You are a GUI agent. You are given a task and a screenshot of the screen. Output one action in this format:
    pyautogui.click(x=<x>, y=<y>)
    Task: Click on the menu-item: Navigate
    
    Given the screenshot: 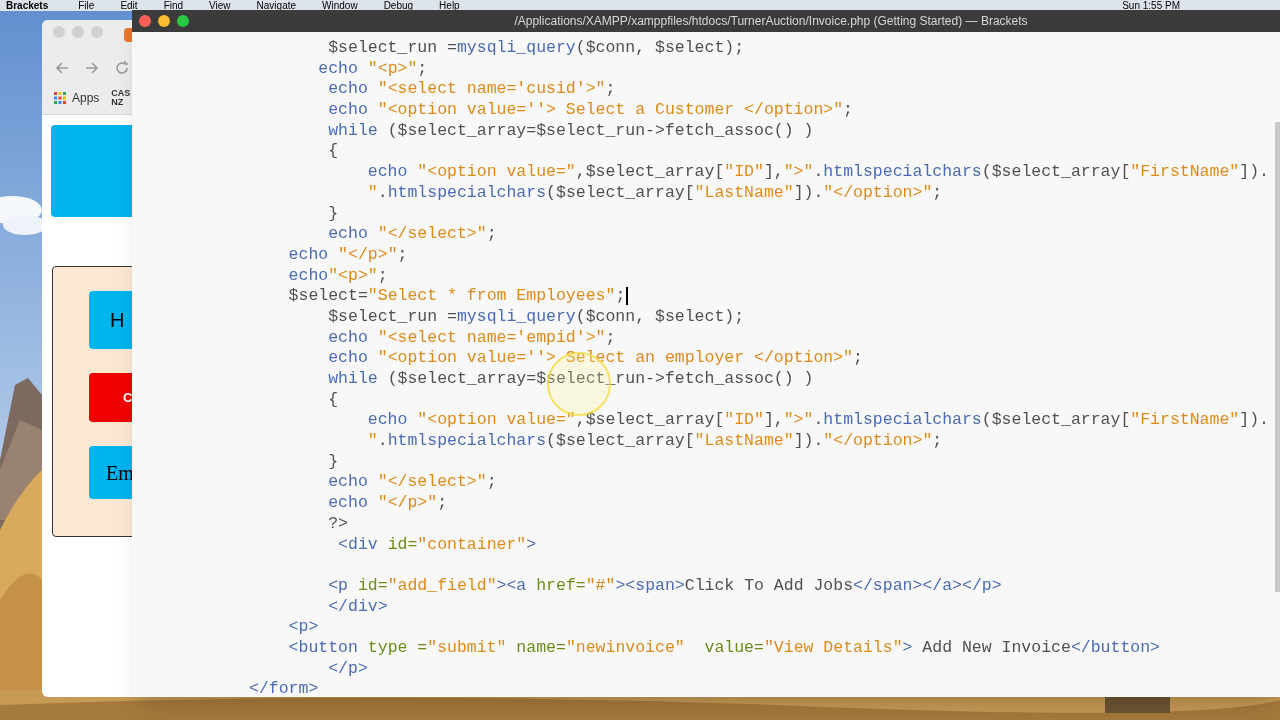 What is the action you would take?
    pyautogui.click(x=276, y=5)
    